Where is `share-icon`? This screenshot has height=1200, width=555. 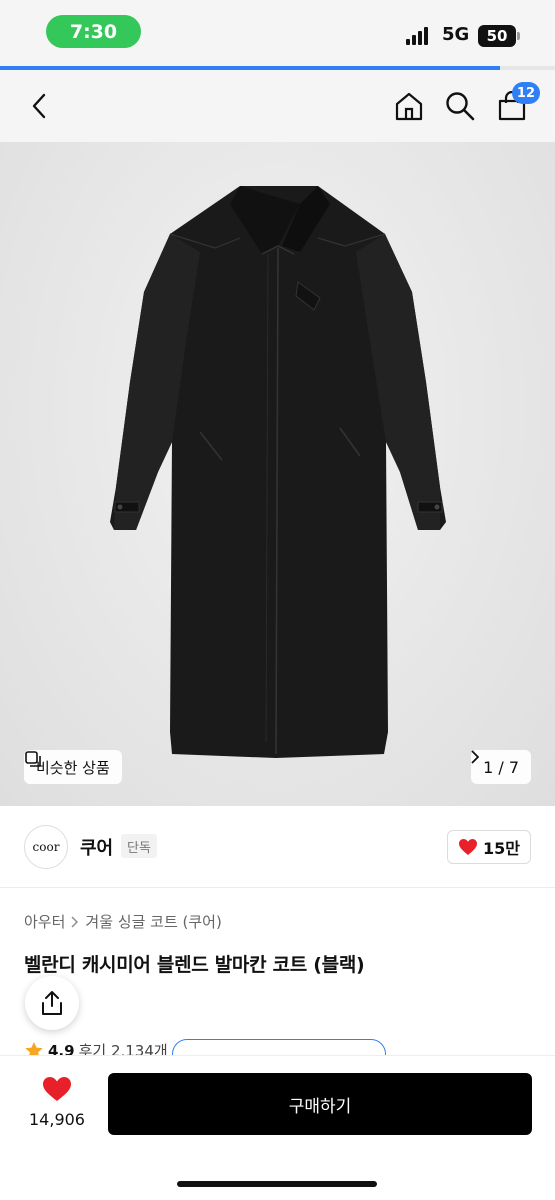 share-icon is located at coordinates (52, 1003).